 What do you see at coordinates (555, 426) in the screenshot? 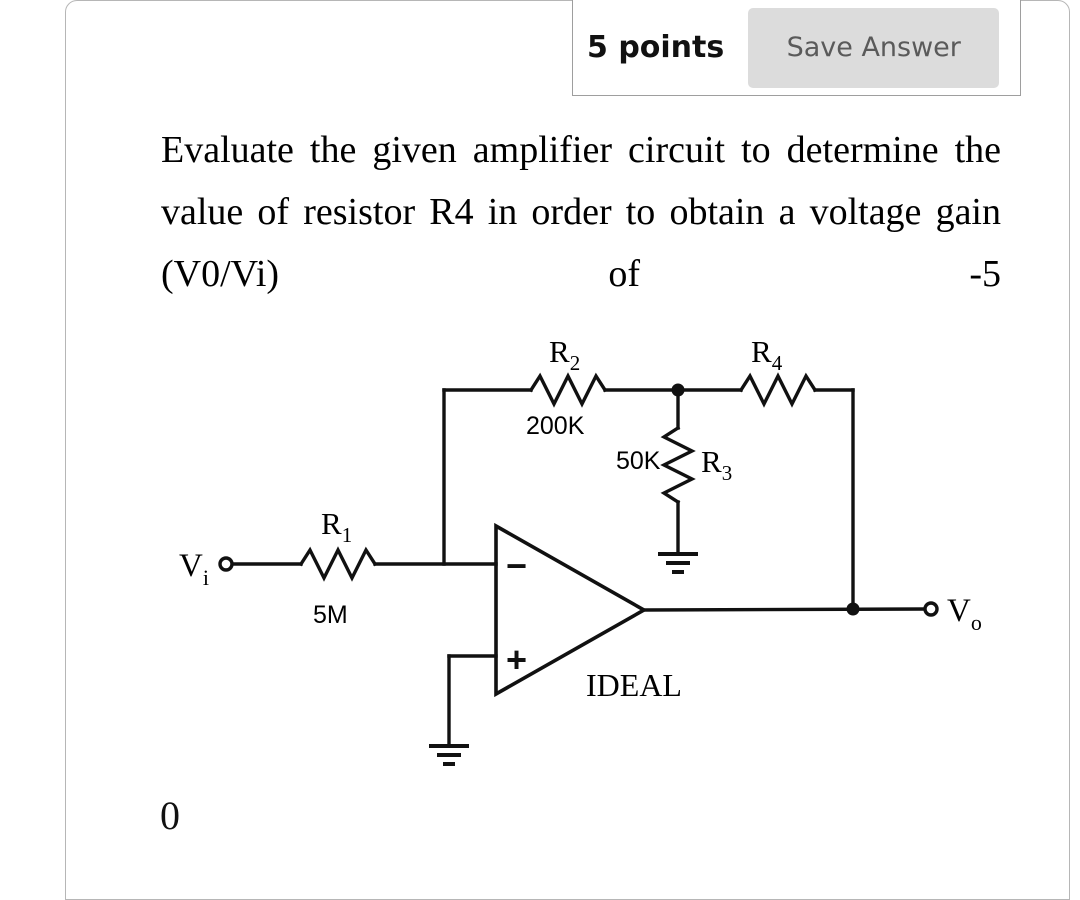
I see `value-r2: 200K` at bounding box center [555, 426].